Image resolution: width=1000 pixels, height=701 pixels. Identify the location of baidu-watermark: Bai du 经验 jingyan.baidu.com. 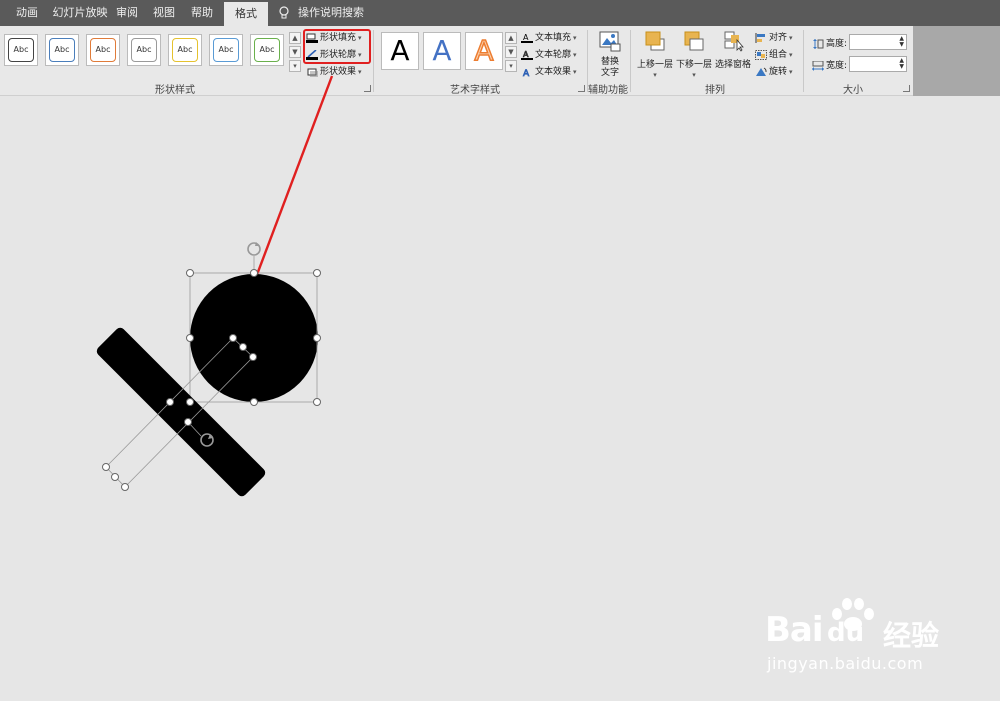
(870, 638).